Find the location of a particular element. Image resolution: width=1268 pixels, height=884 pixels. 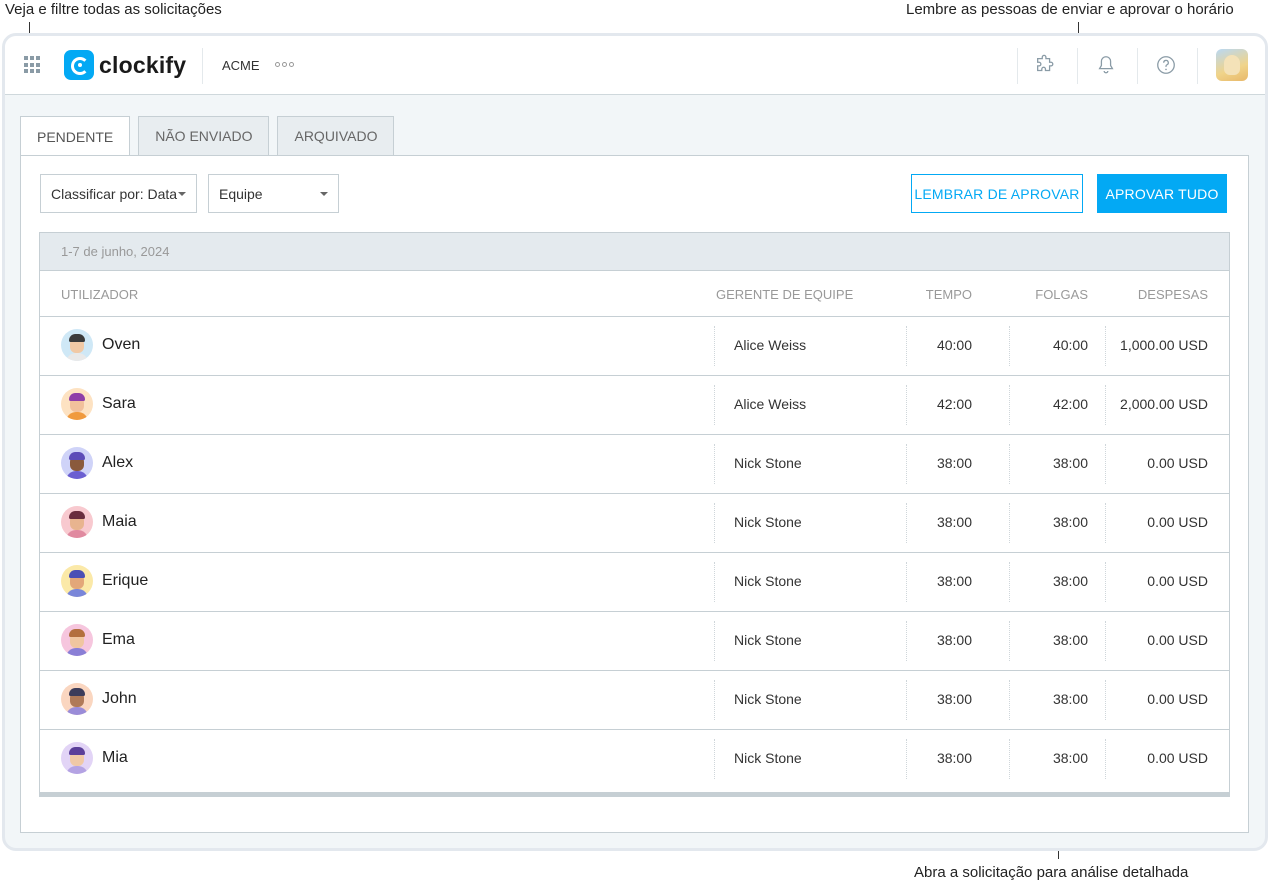

table-row: John Nick Stone 38:00 38:00 0.00 USD is located at coordinates (634, 700).